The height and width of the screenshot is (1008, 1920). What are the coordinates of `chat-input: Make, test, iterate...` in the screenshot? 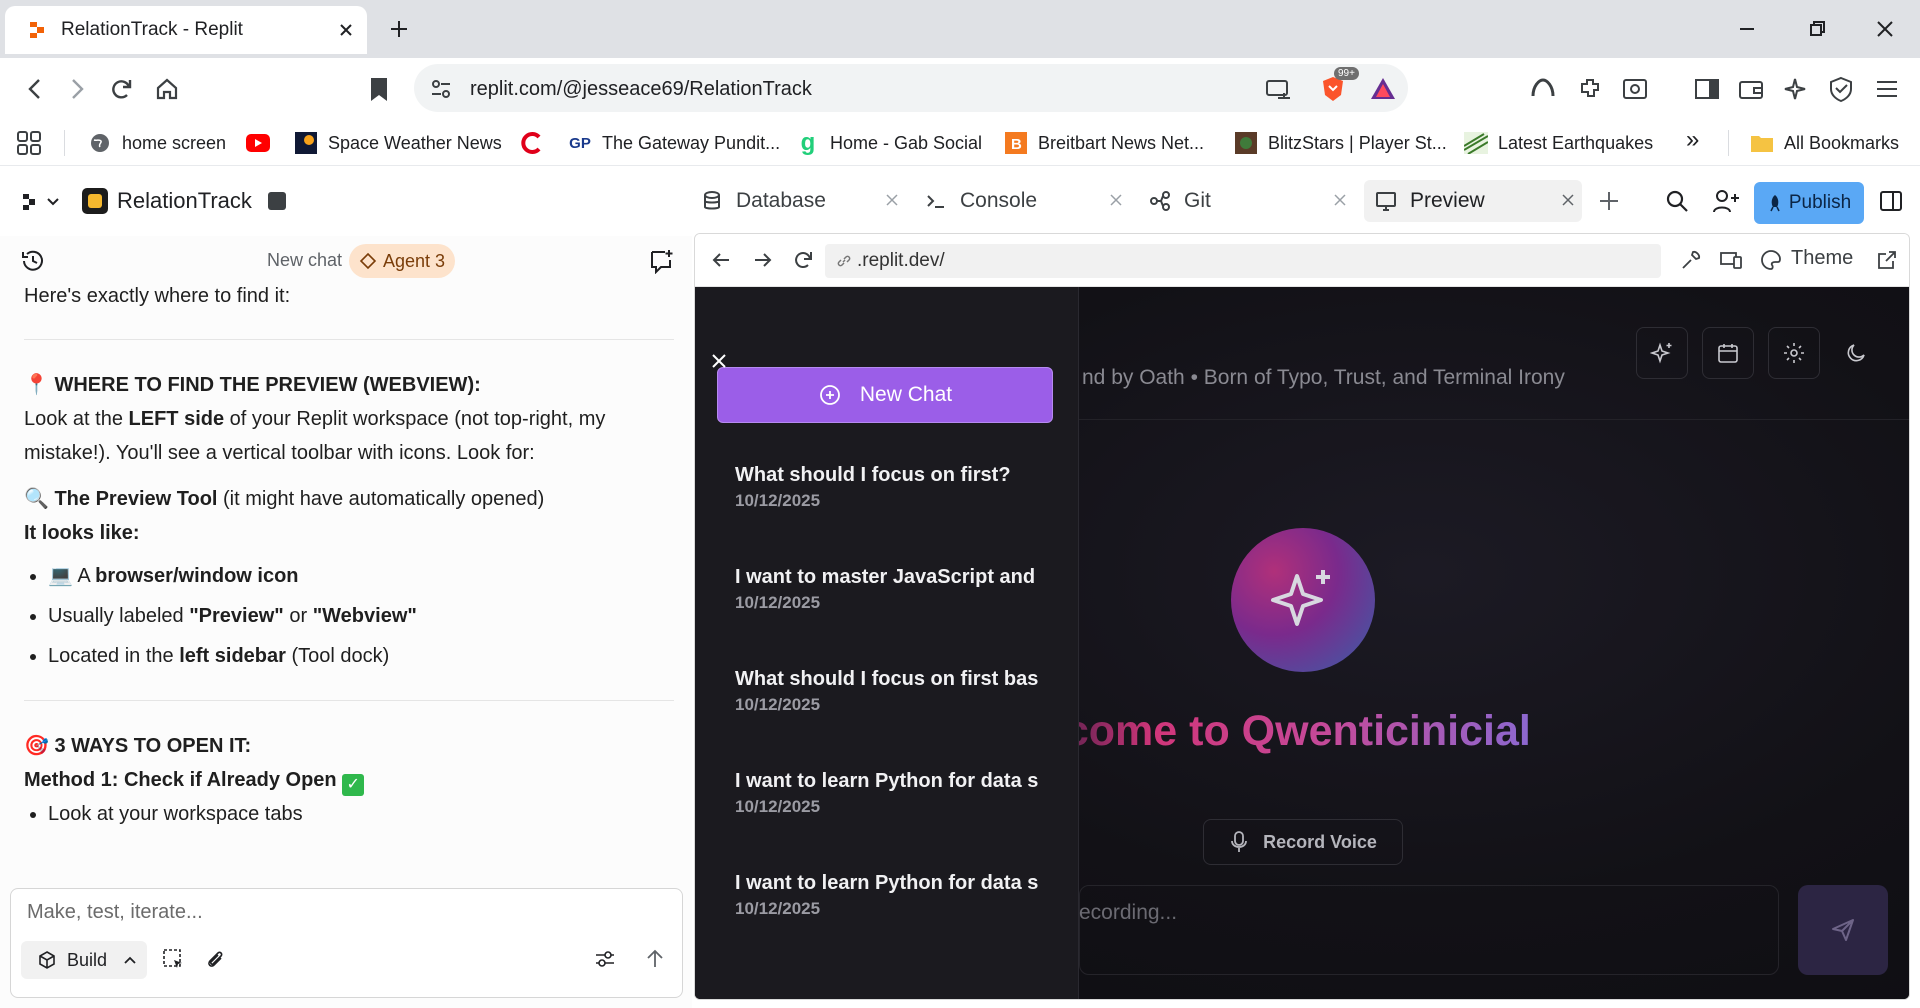 It's located at (115, 912).